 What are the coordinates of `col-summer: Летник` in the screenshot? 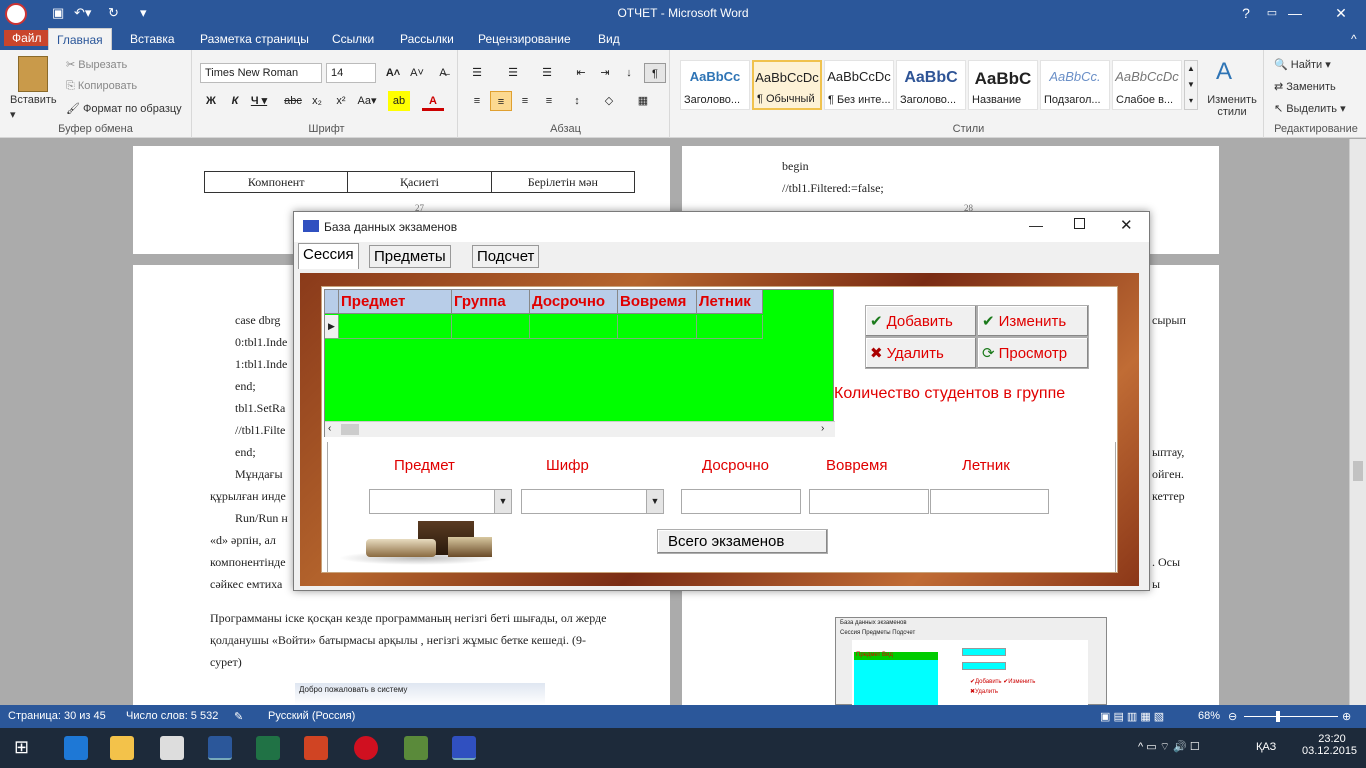 It's located at (730, 302).